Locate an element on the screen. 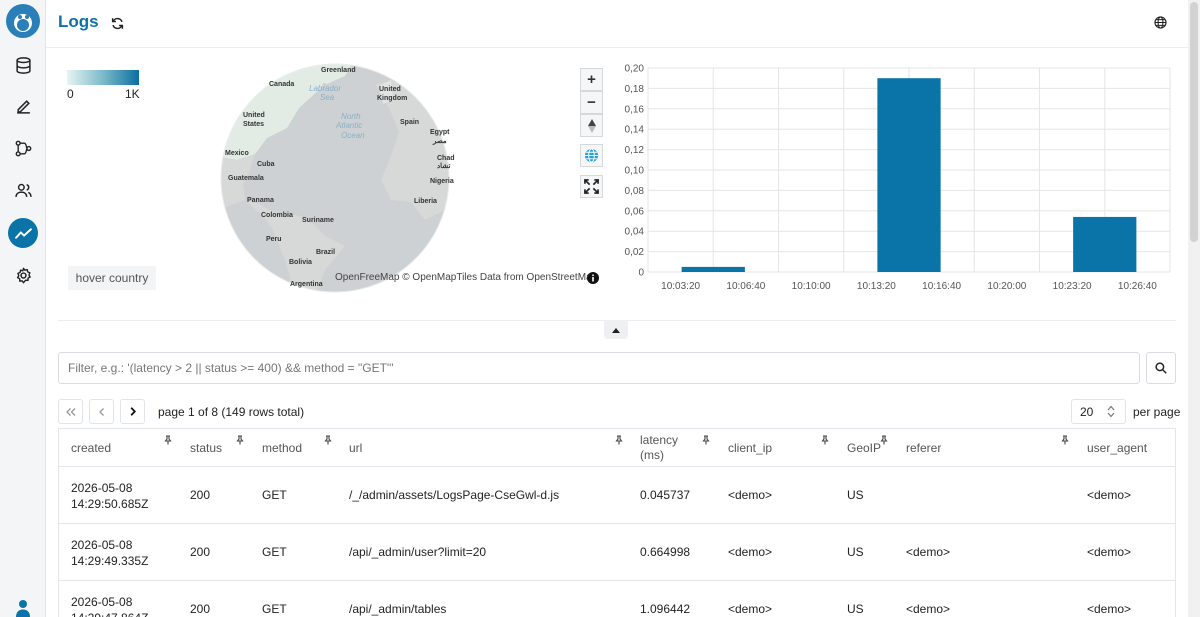 The image size is (1200, 617). globe-button is located at coordinates (1160, 22).